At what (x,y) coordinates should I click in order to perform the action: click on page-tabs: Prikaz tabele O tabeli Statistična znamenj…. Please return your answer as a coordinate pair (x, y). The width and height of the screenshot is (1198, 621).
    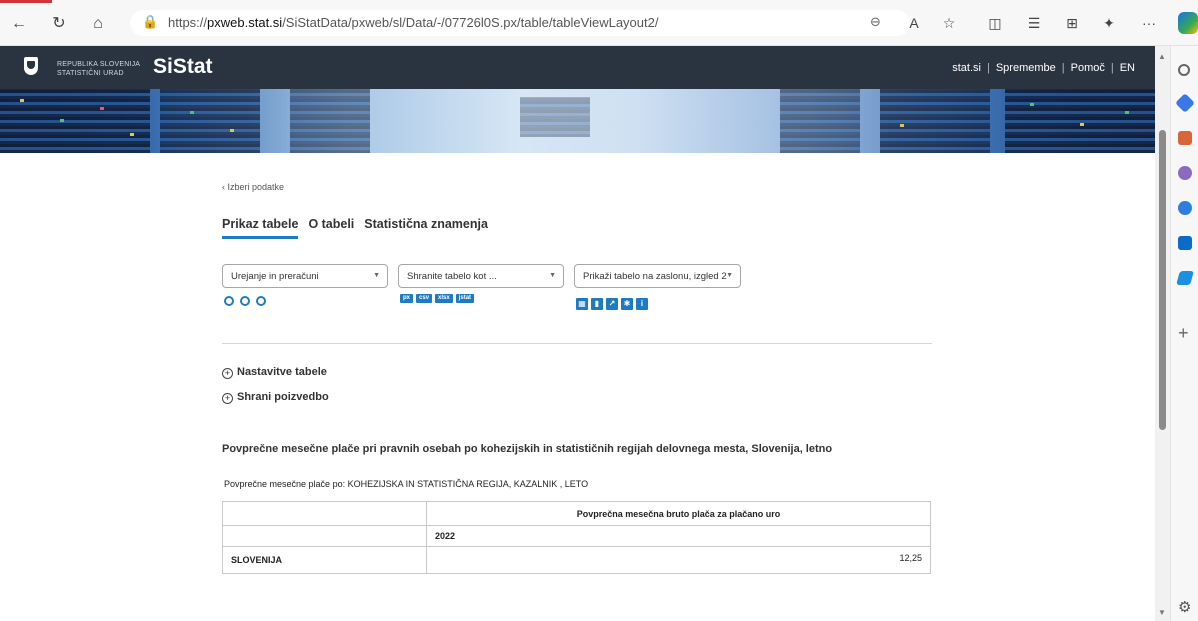
    Looking at the image, I should click on (360, 227).